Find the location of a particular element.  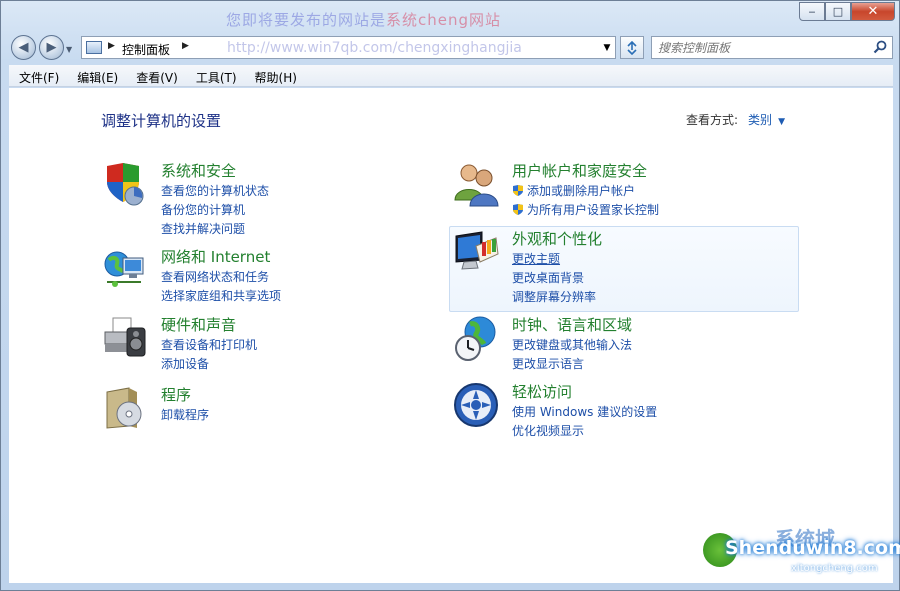

link-parental-controls: 为所有用户设置家长控制 is located at coordinates (585, 209).